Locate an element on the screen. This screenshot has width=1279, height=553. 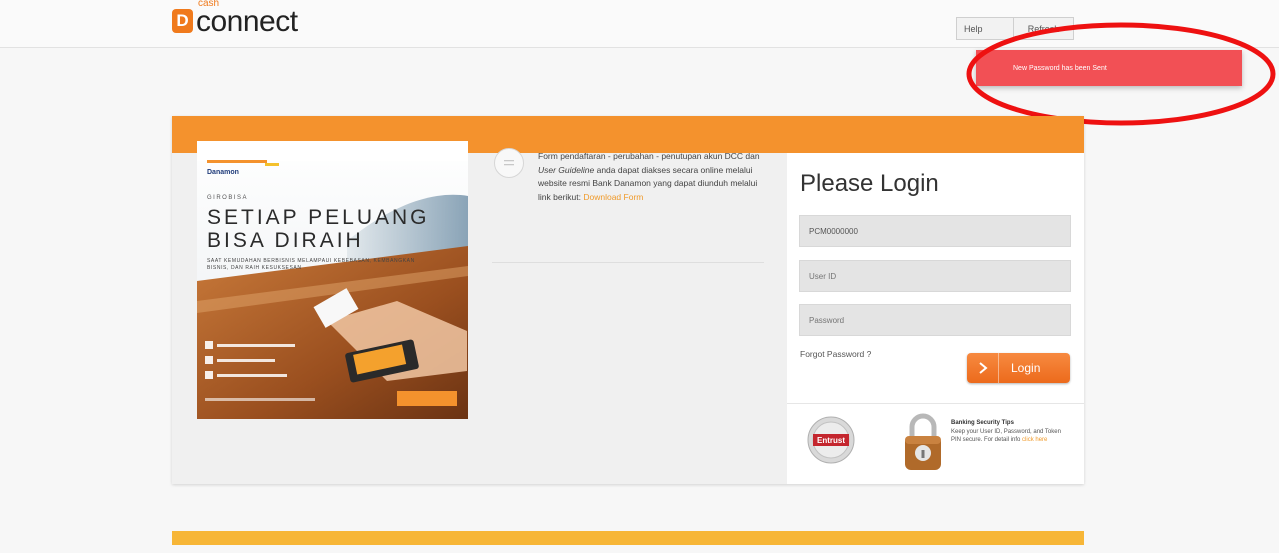
logo-badge: D is located at coordinates (182, 21).